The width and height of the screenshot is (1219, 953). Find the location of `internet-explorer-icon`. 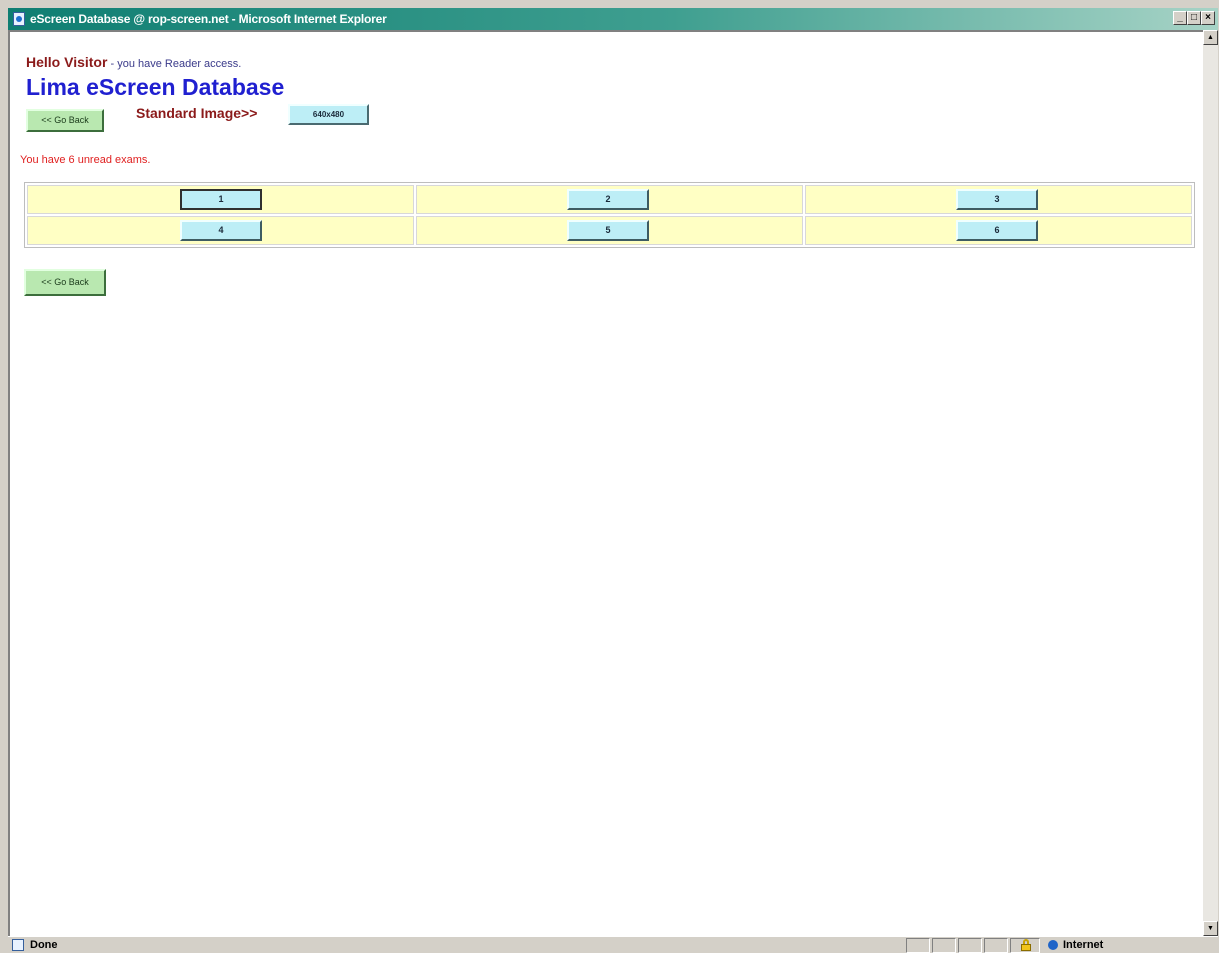

internet-explorer-icon is located at coordinates (19, 19).